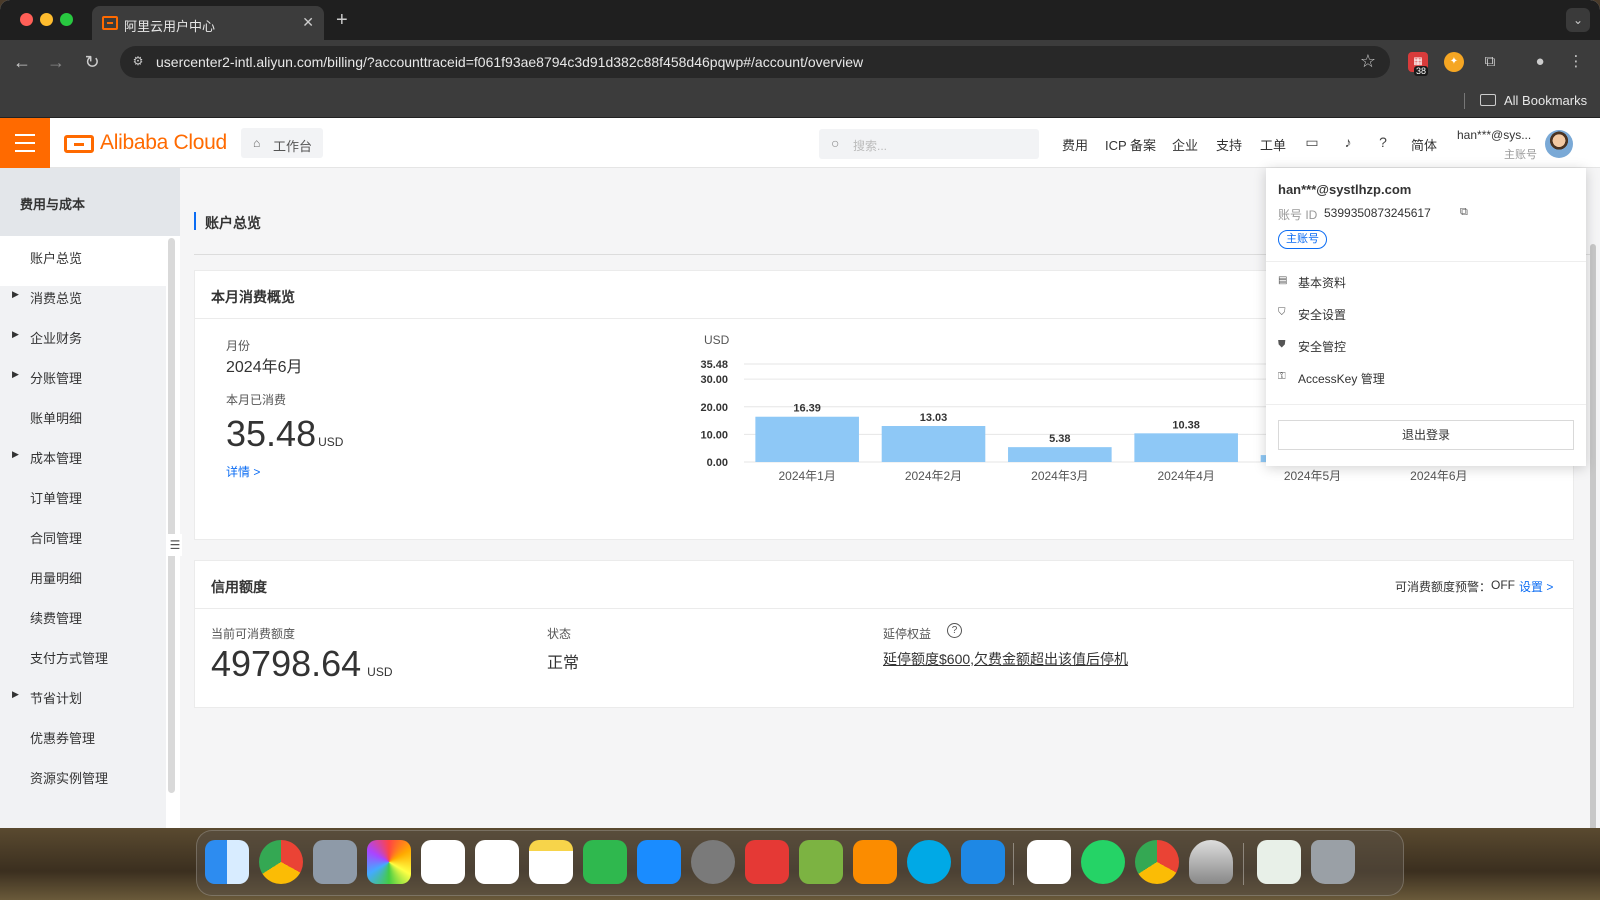 This screenshot has height=900, width=1600. Describe the element at coordinates (83, 296) in the screenshot. I see `sidebar-item: ▶ 消费总览` at that location.